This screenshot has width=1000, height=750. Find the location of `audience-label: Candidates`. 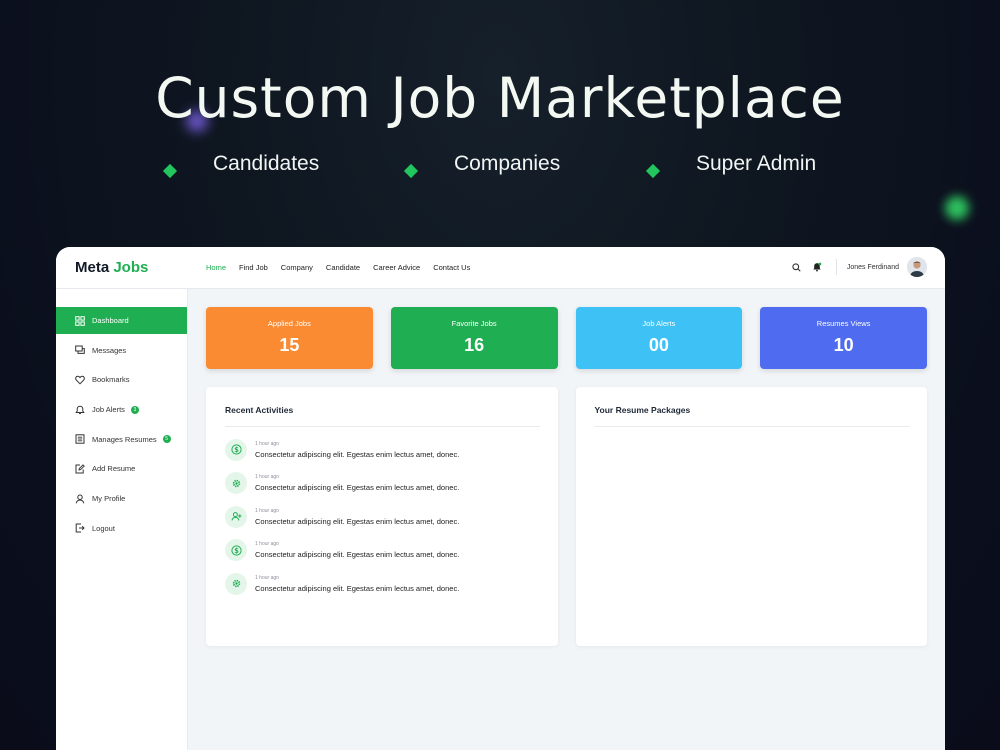

audience-label: Candidates is located at coordinates (266, 163).